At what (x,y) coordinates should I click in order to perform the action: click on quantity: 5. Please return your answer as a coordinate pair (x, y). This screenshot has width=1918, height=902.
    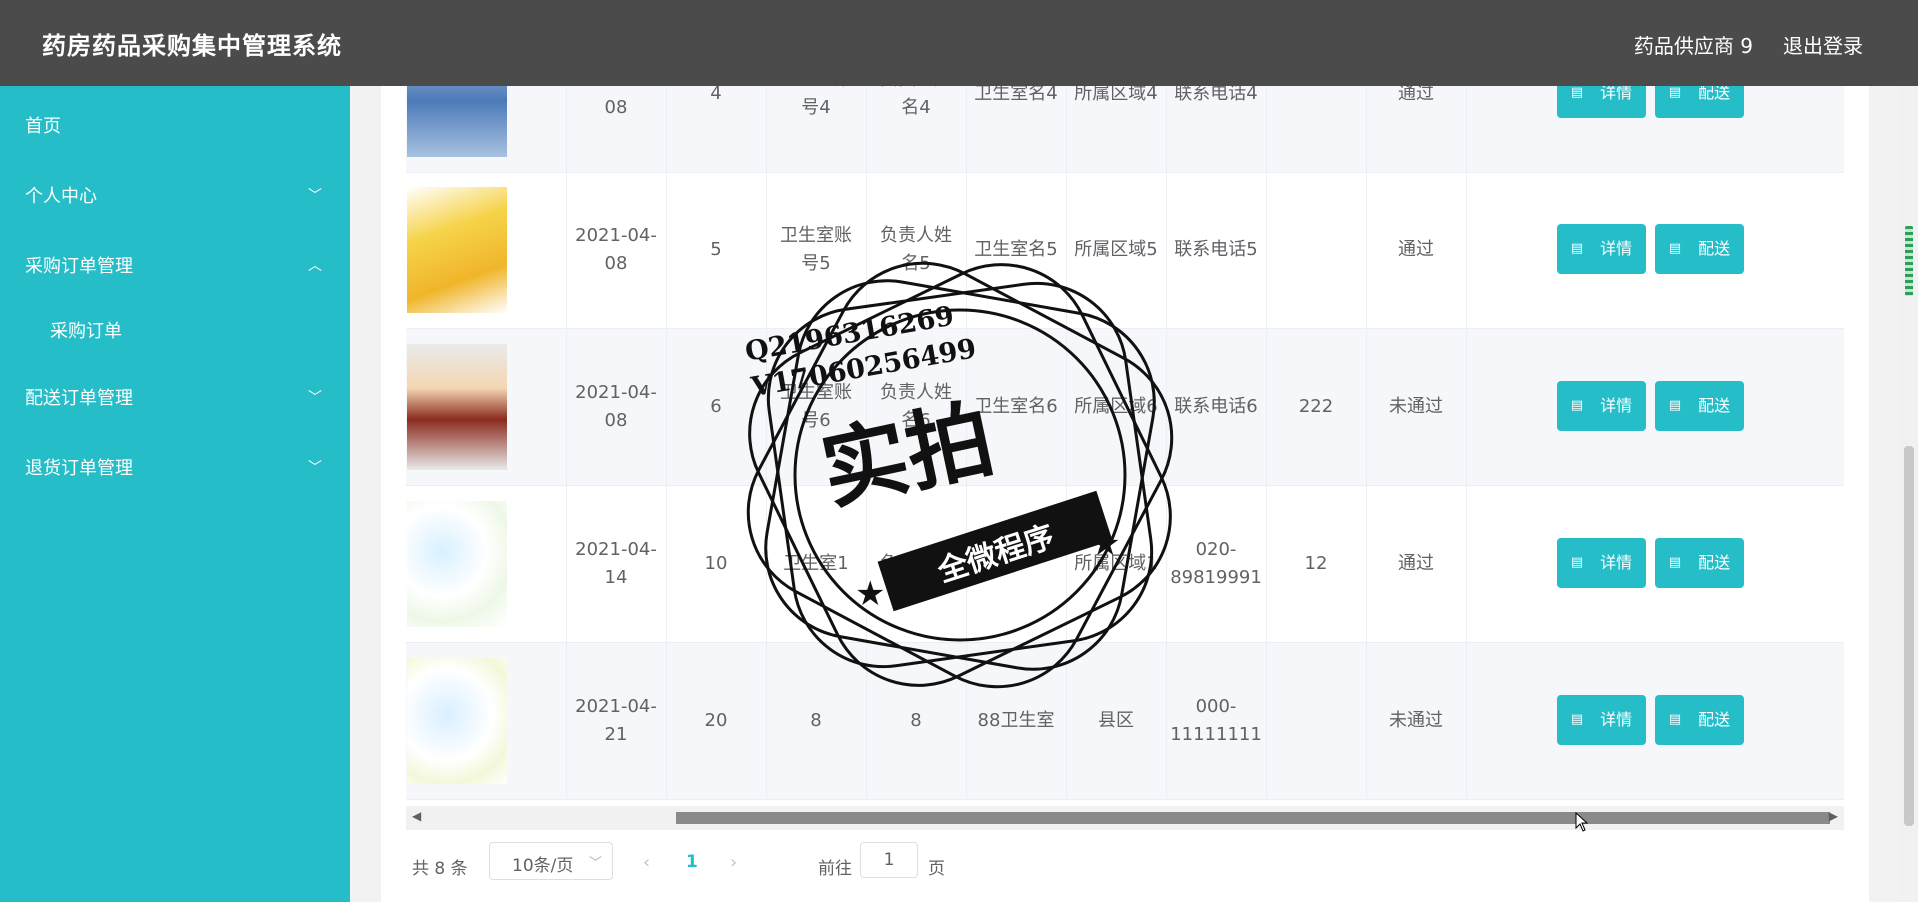
    Looking at the image, I should click on (716, 249).